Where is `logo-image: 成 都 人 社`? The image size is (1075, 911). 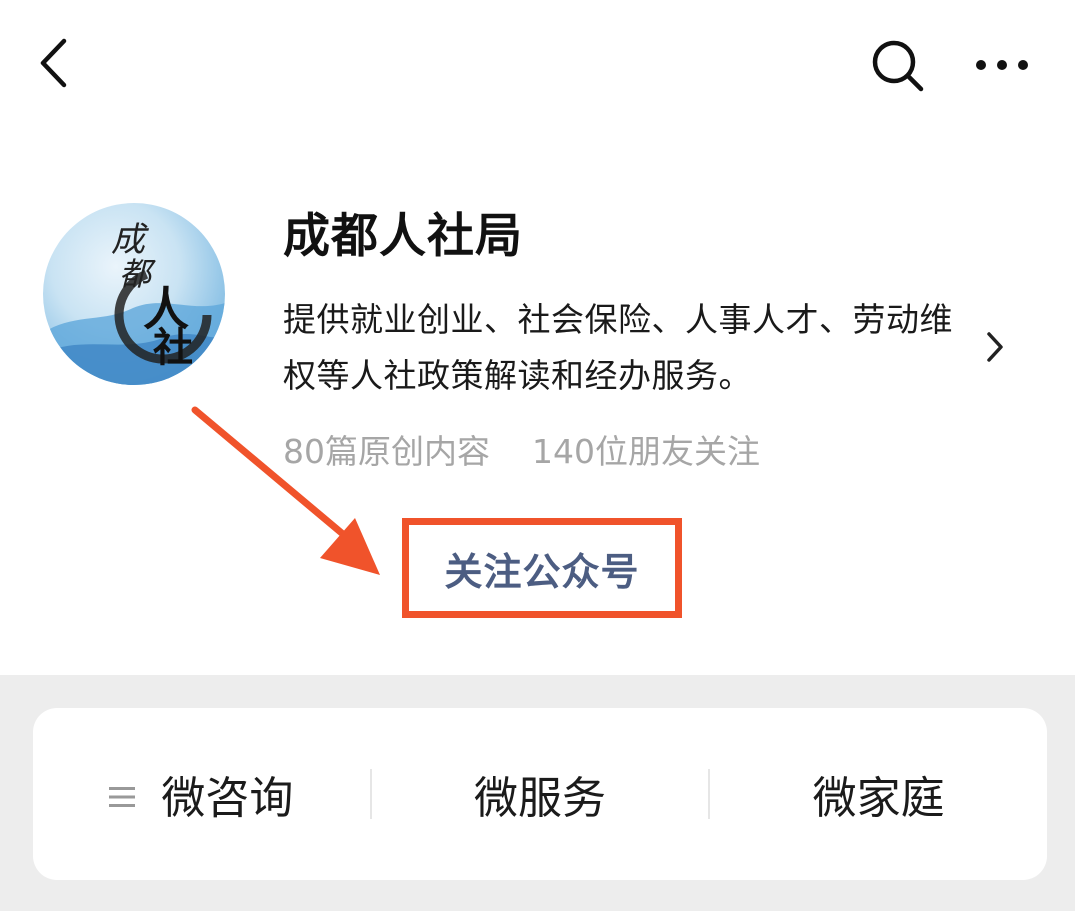 logo-image: 成 都 人 社 is located at coordinates (134, 302).